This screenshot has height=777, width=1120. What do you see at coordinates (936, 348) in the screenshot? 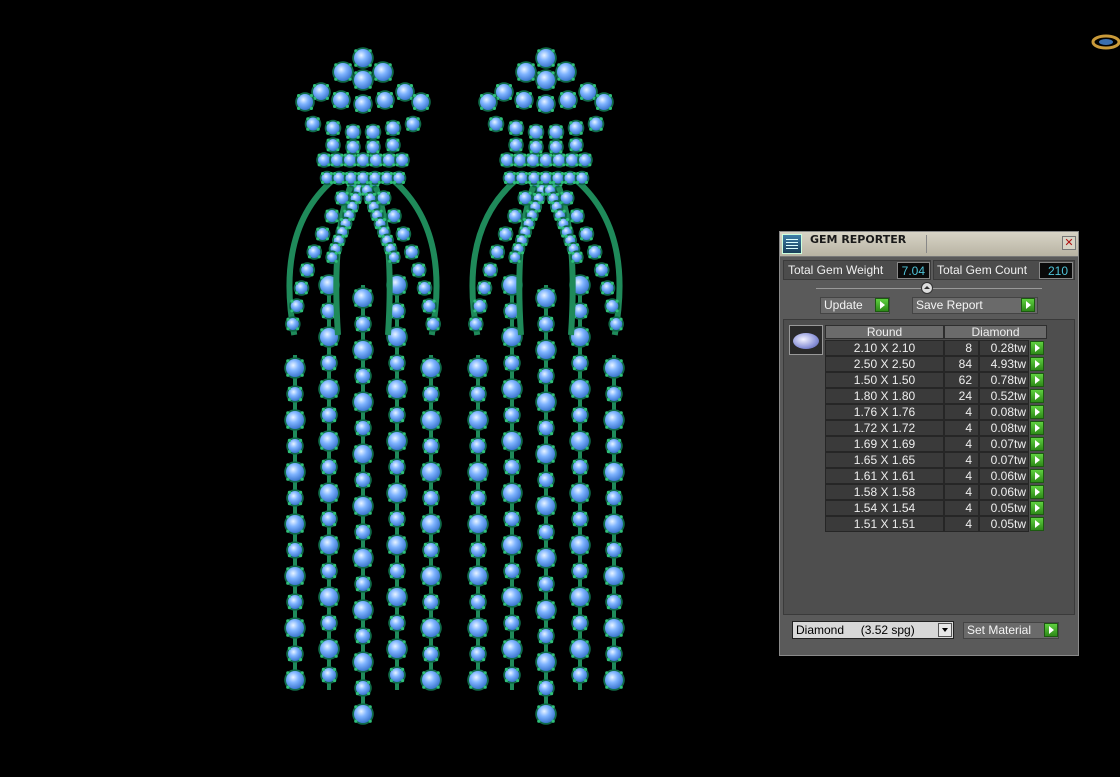
I see `table-row: 2.10 X 2.10 8 0.28tw` at bounding box center [936, 348].